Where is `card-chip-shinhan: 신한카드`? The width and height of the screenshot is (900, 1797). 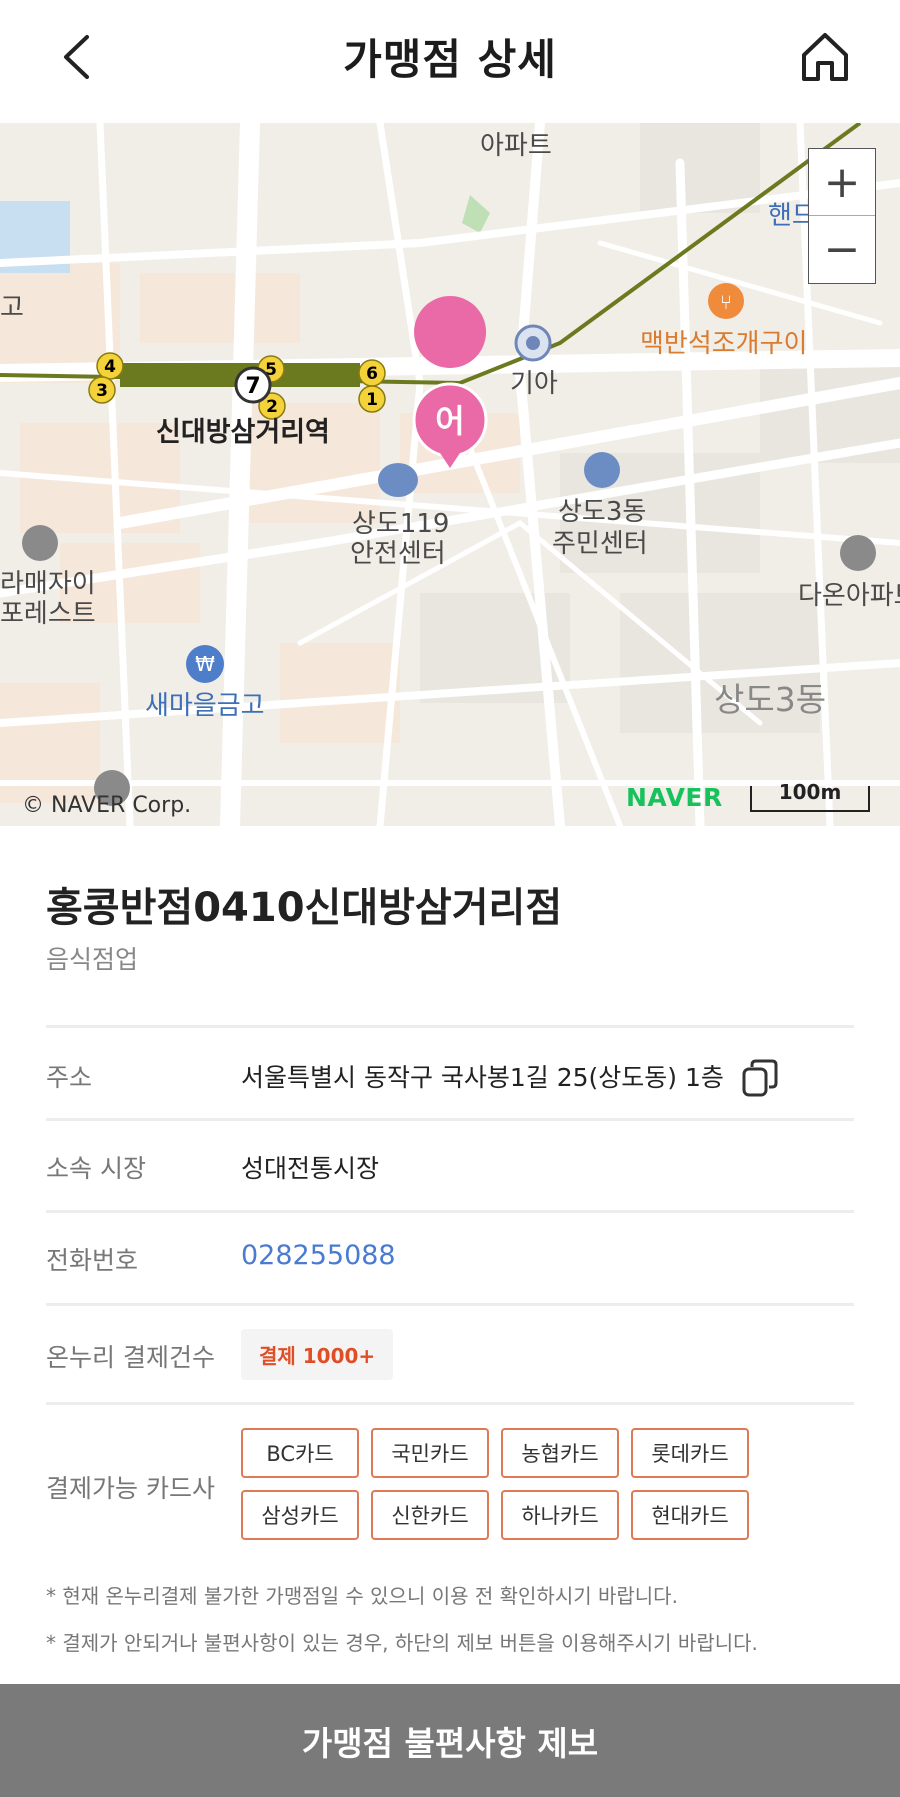
card-chip-shinhan: 신한카드 is located at coordinates (430, 1515).